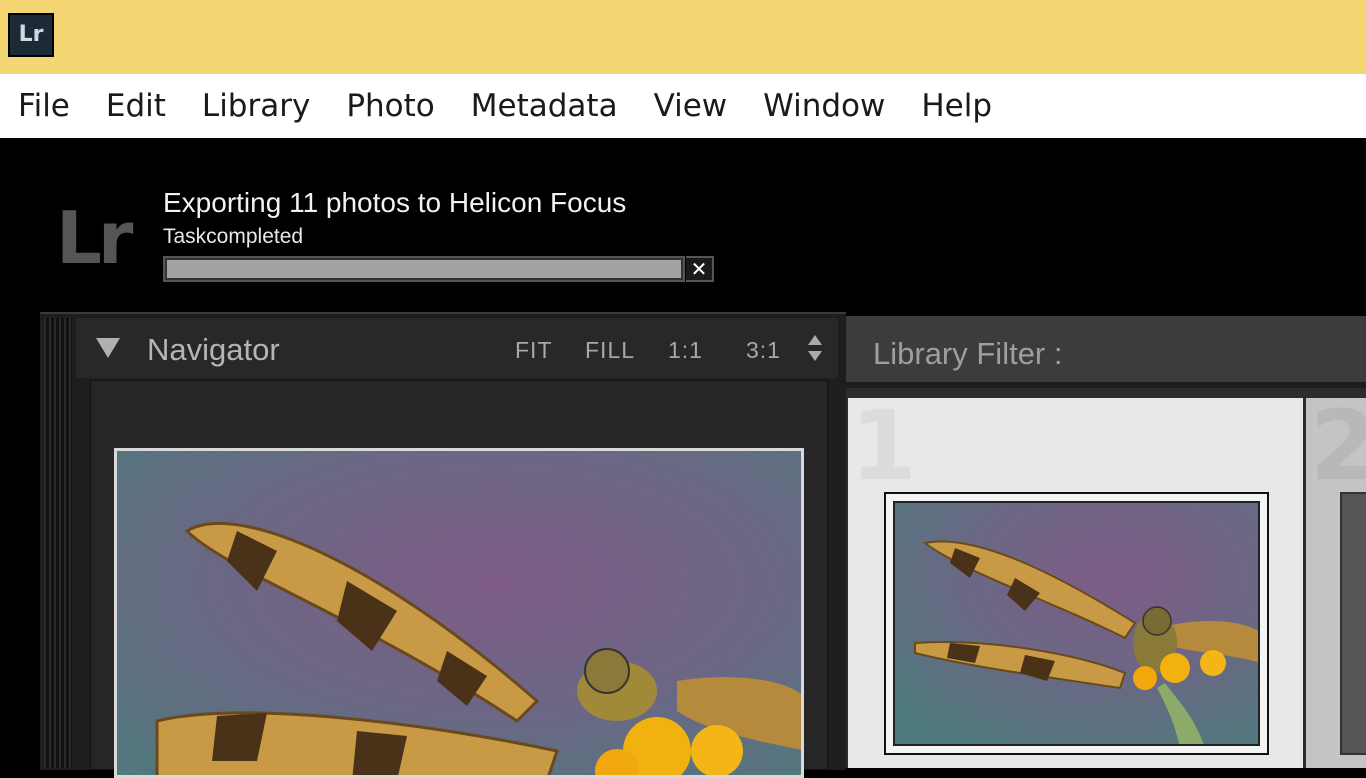 The height and width of the screenshot is (778, 1366). What do you see at coordinates (256, 106) in the screenshot?
I see `menu-library: Library` at bounding box center [256, 106].